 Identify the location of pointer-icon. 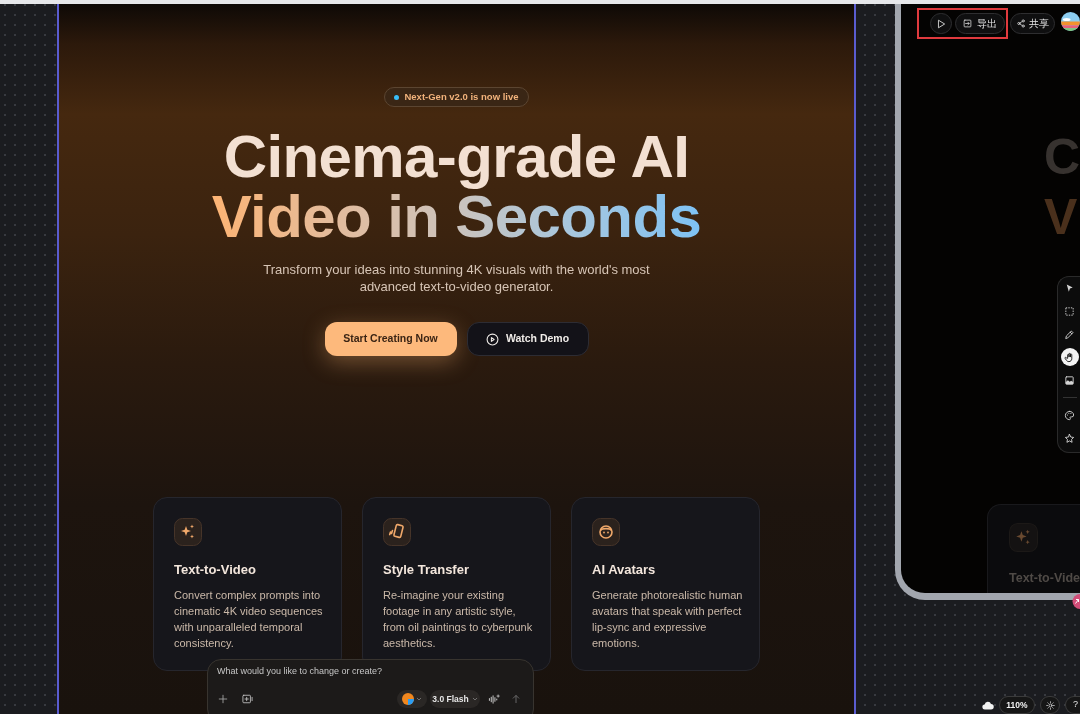
(1069, 288).